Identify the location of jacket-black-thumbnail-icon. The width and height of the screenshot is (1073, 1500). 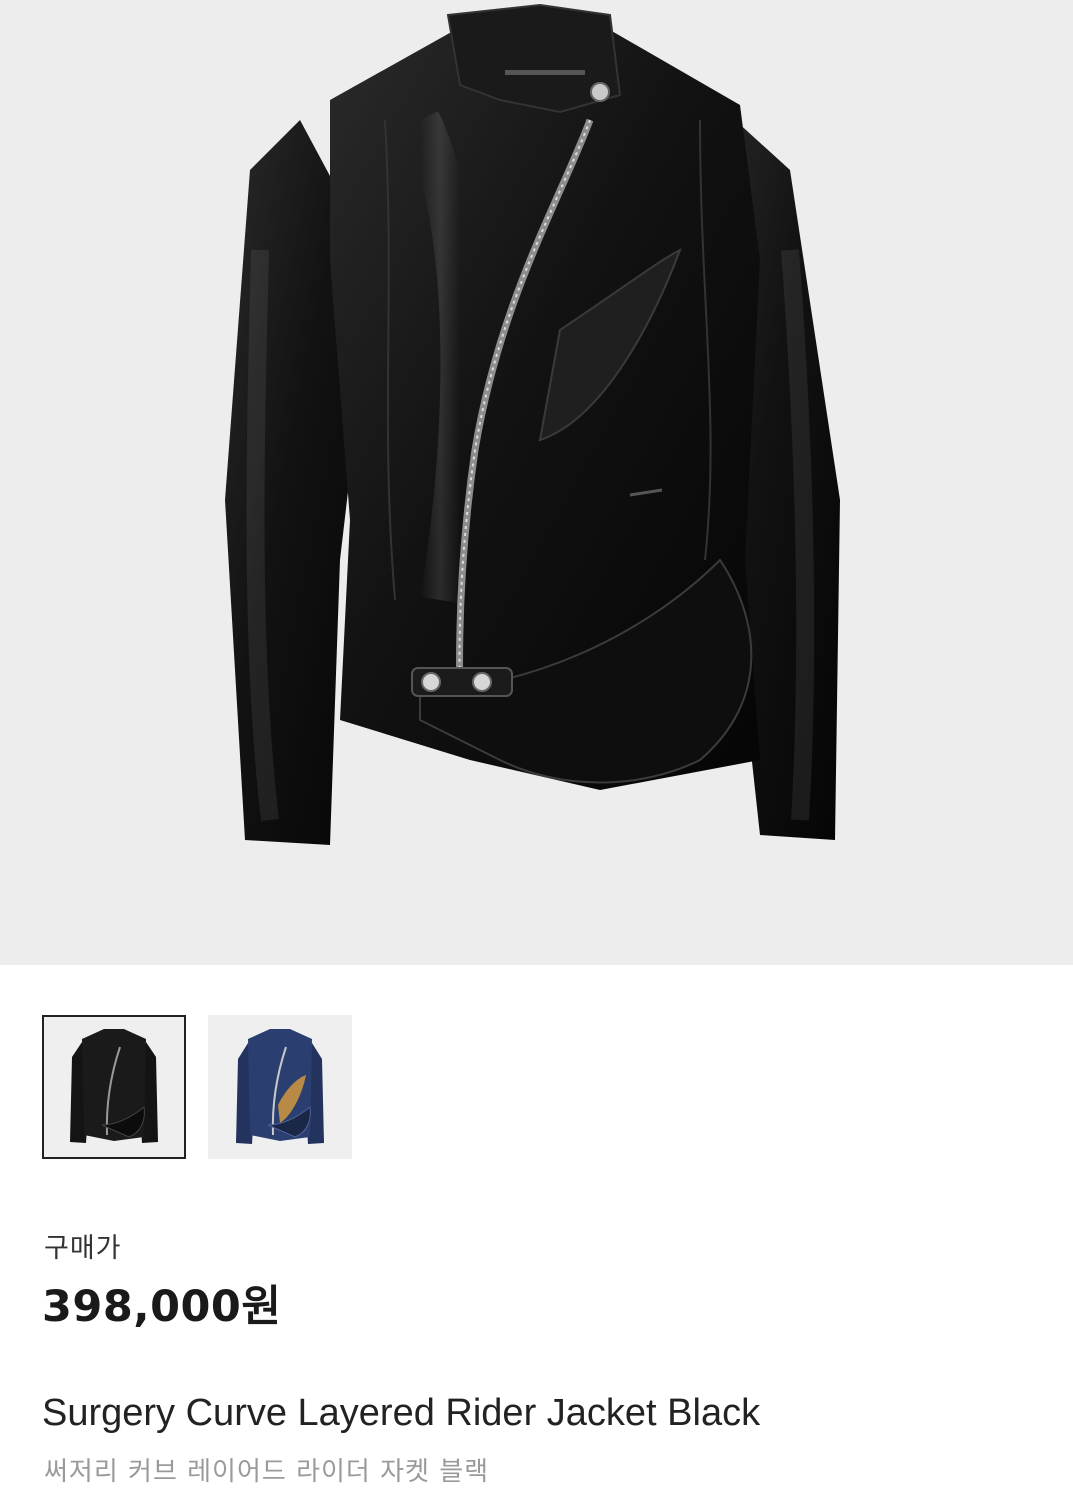
(114, 1086).